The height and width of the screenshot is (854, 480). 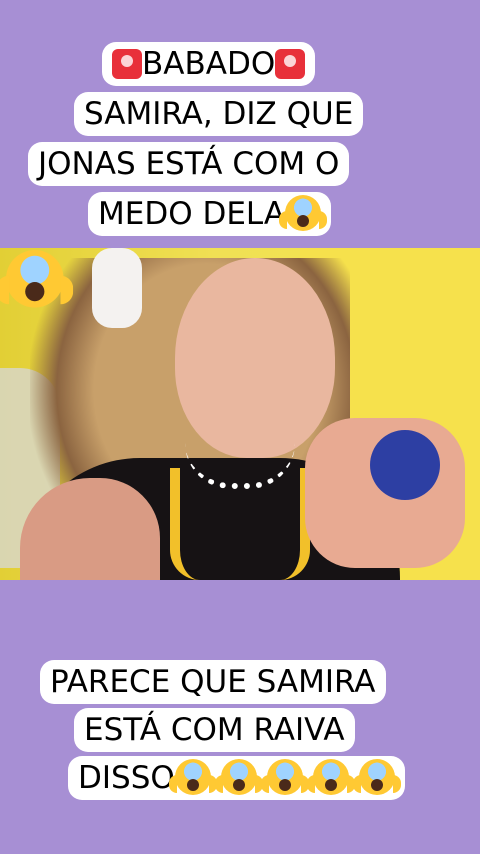 I want to click on photo-lanyard, so click(x=240, y=524).